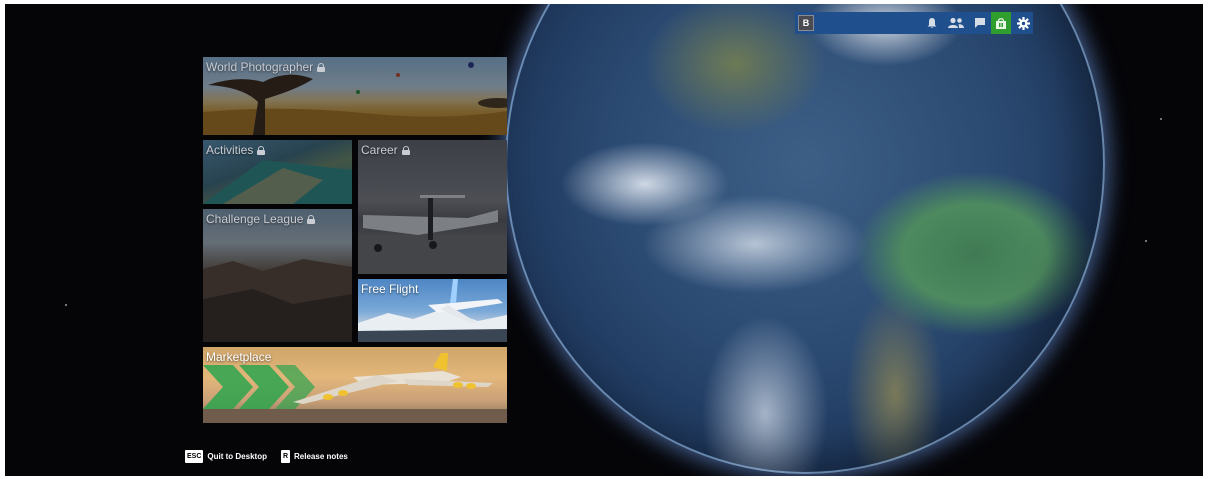 This screenshot has width=1208, height=479. Describe the element at coordinates (321, 456) in the screenshot. I see `hint-label: Release notes` at that location.